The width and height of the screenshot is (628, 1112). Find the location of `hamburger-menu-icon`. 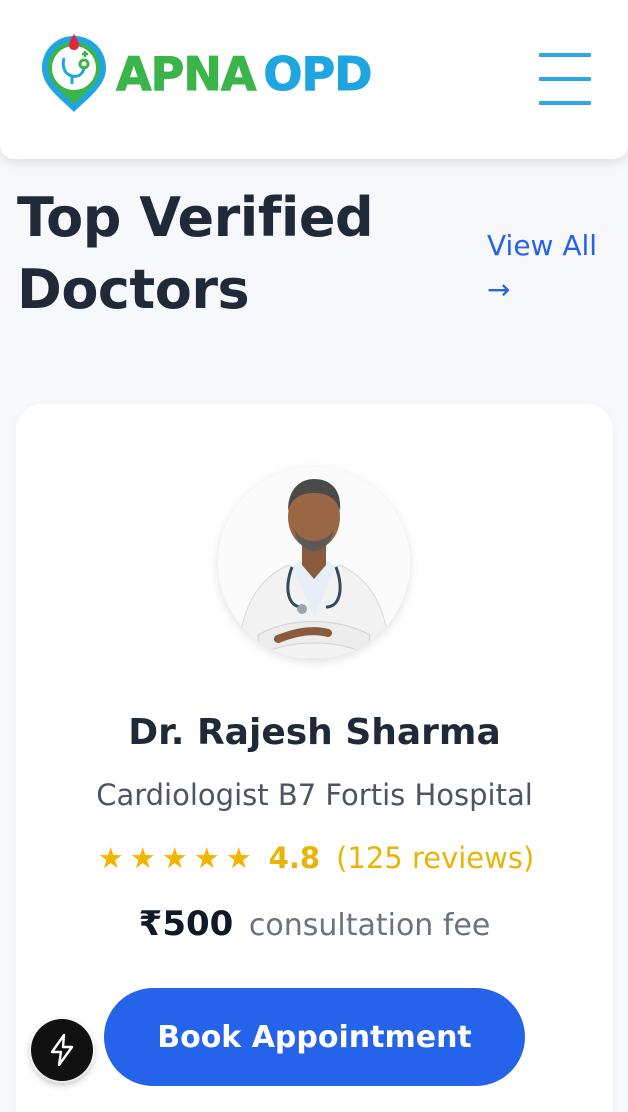

hamburger-menu-icon is located at coordinates (565, 79).